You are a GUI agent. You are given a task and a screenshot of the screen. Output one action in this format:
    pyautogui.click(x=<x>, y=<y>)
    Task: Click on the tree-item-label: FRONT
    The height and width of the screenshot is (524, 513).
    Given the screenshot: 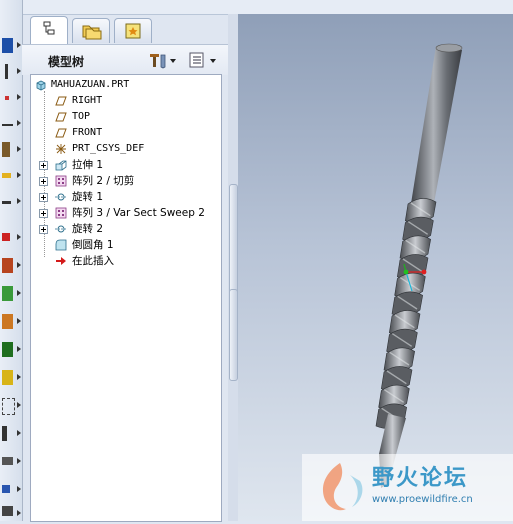 What is the action you would take?
    pyautogui.click(x=87, y=132)
    